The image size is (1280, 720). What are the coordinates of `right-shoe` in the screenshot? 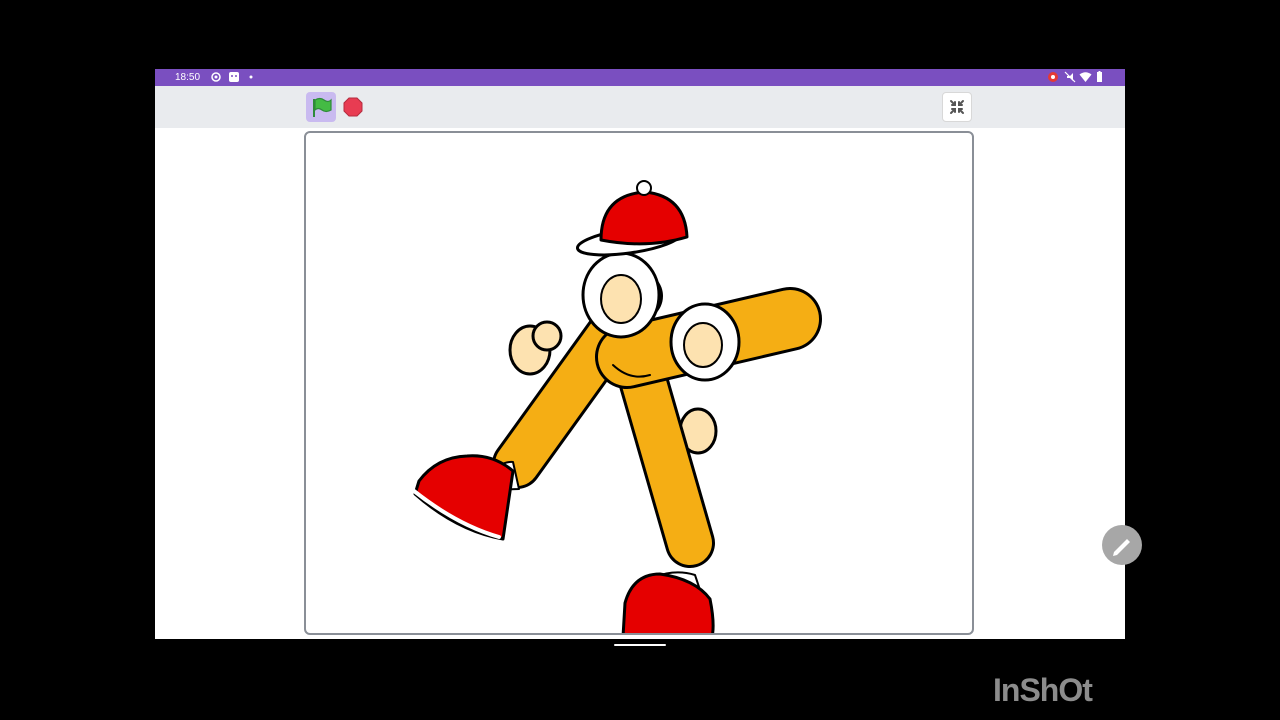 It's located at (668, 602).